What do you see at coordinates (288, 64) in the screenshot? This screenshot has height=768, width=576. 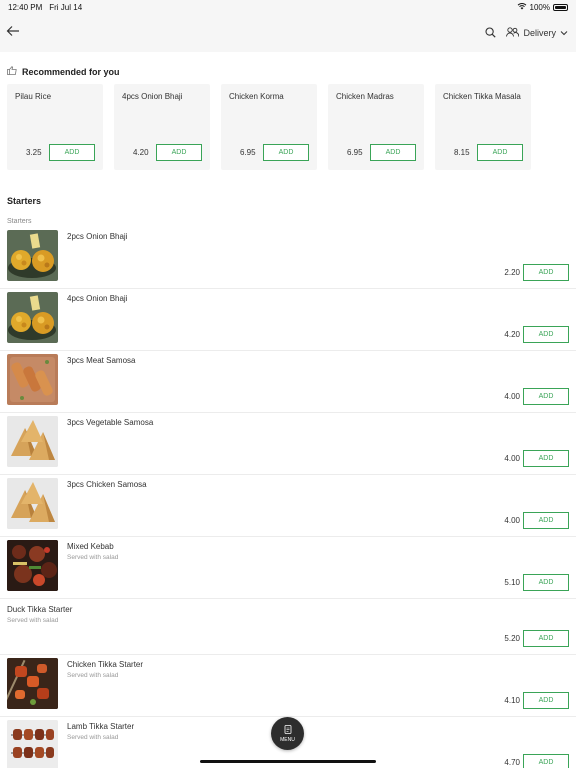 I see `recommended-header: Recommended for you` at bounding box center [288, 64].